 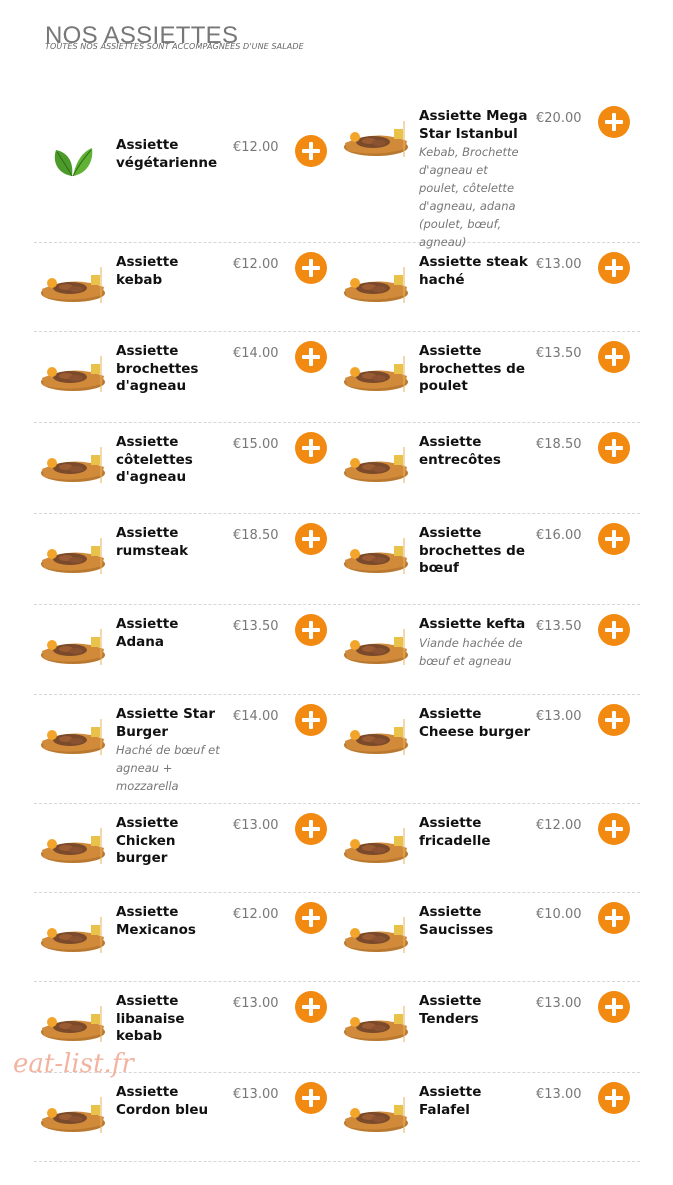 What do you see at coordinates (73, 1064) in the screenshot?
I see `watermark-logo: eat-list.fr` at bounding box center [73, 1064].